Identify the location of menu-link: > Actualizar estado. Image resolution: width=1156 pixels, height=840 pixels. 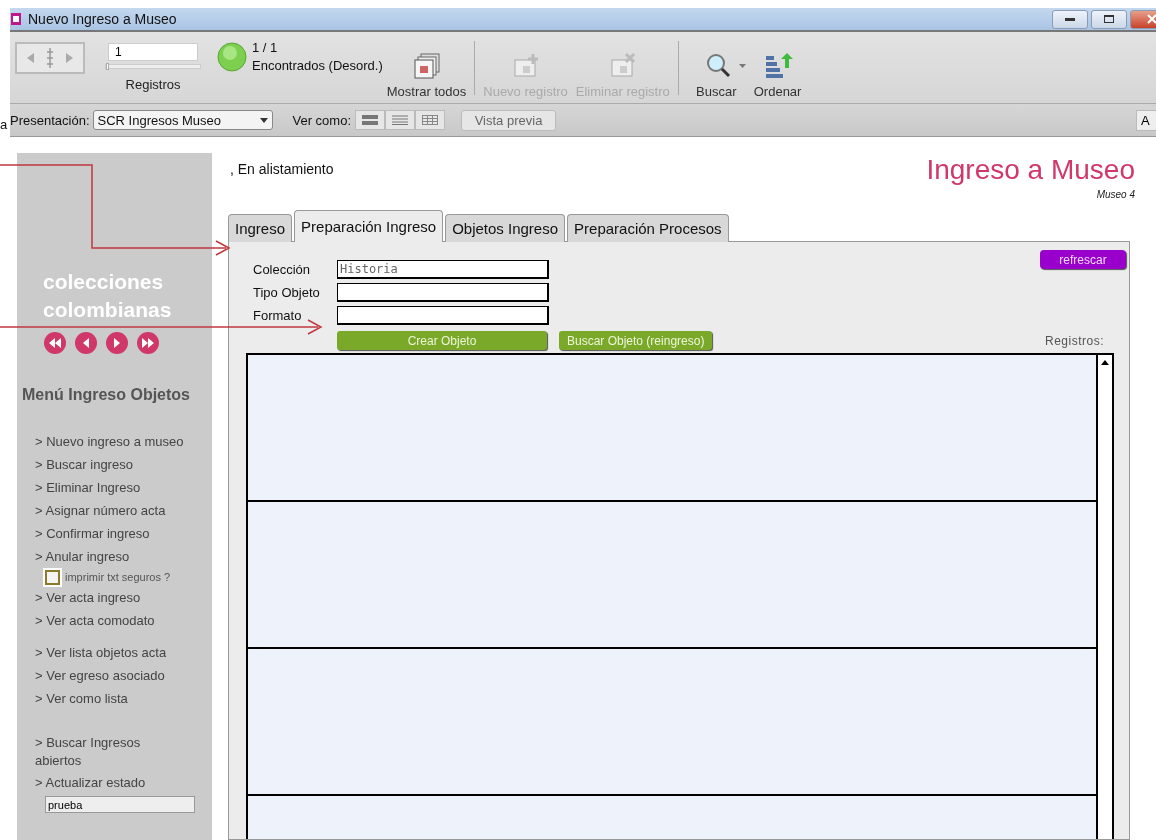
(110, 783).